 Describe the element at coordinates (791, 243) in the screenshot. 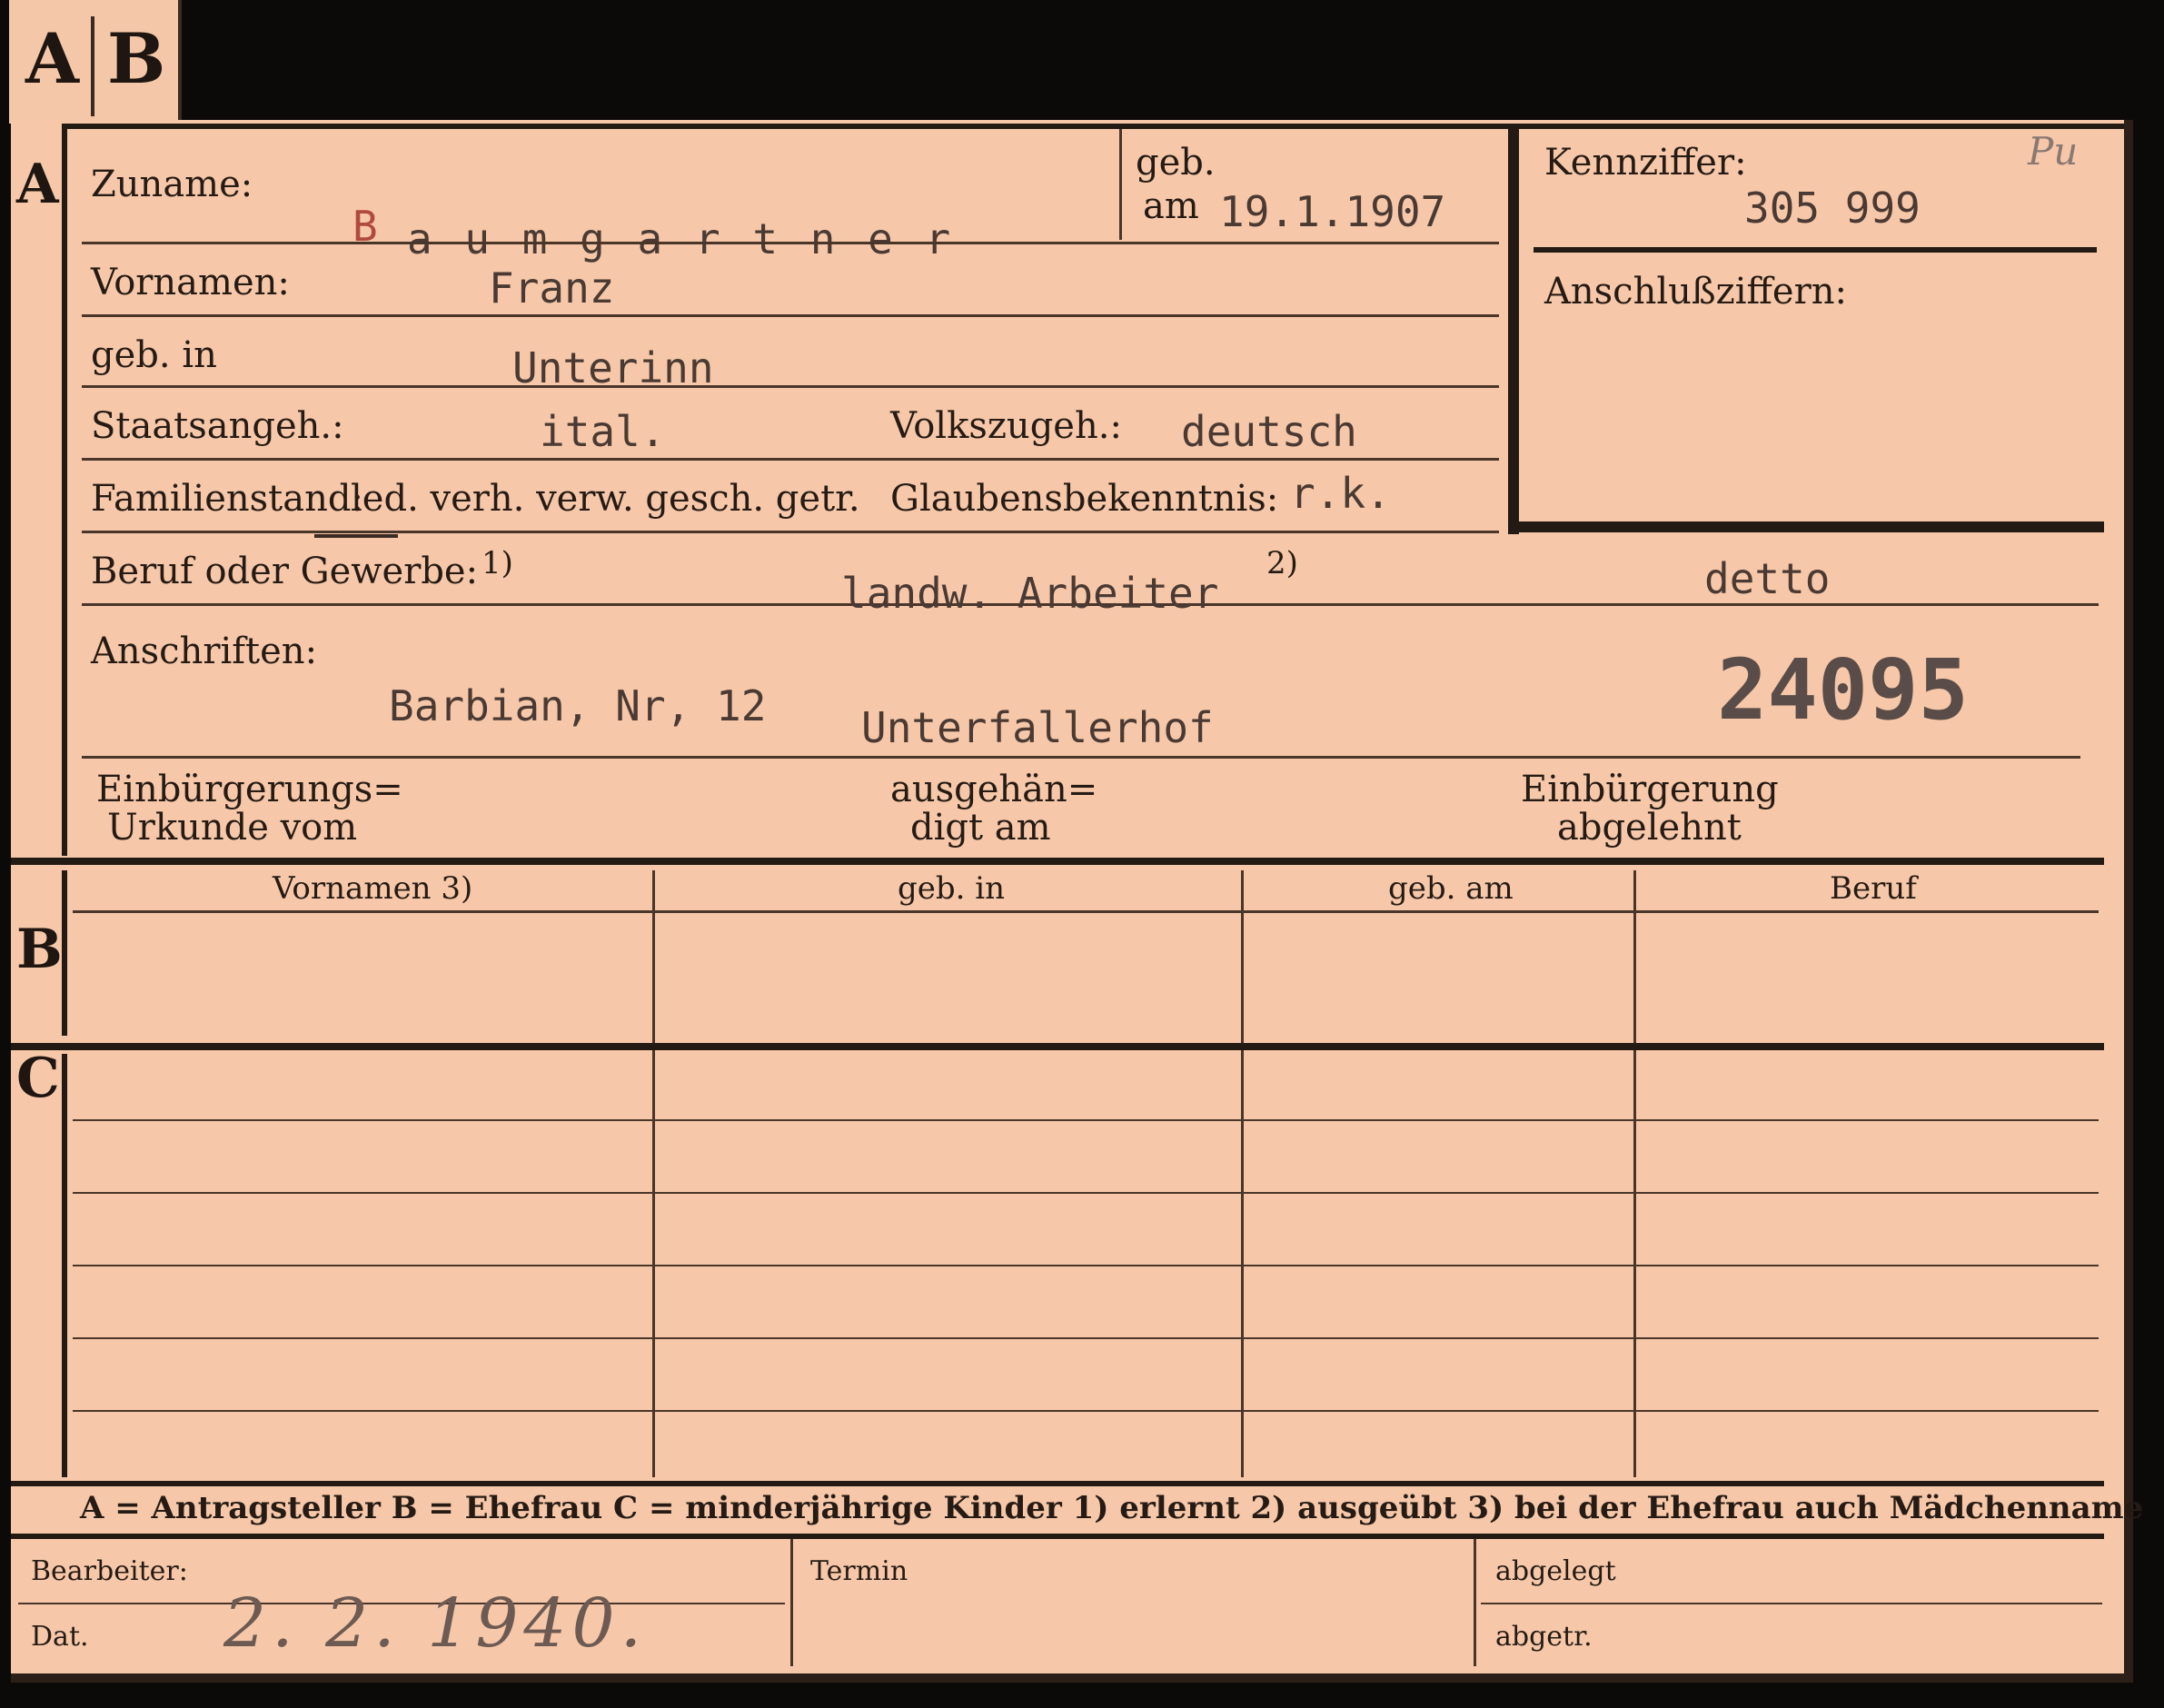

I see `rule-surname` at that location.